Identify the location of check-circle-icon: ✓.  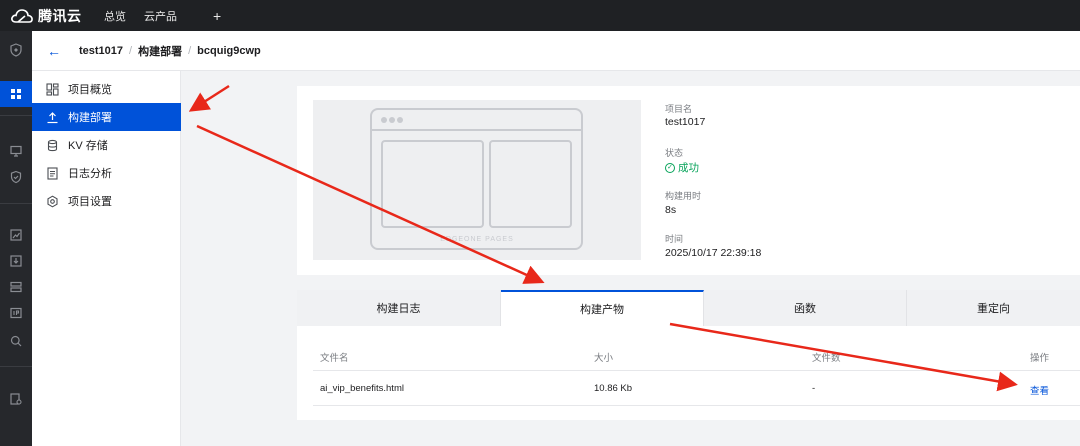
(670, 167).